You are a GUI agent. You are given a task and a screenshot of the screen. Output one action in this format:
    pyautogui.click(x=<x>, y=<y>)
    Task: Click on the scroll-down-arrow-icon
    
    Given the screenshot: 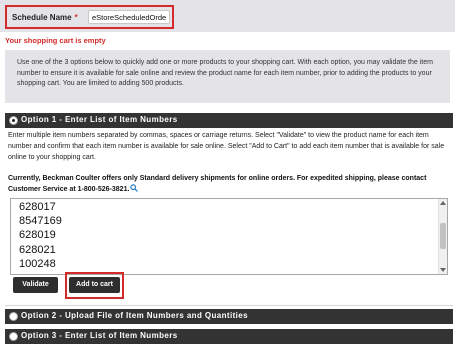 What is the action you would take?
    pyautogui.click(x=443, y=270)
    